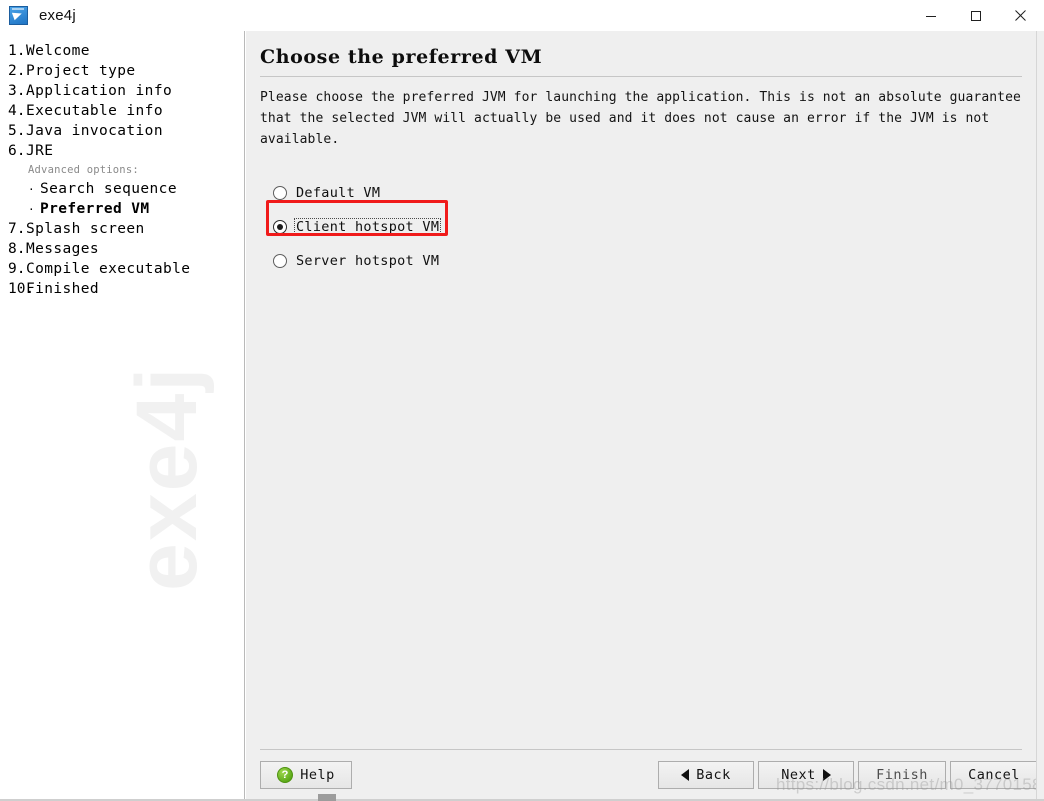 This screenshot has height=801, width=1044. What do you see at coordinates (40, 151) in the screenshot?
I see `step-label: JRE` at bounding box center [40, 151].